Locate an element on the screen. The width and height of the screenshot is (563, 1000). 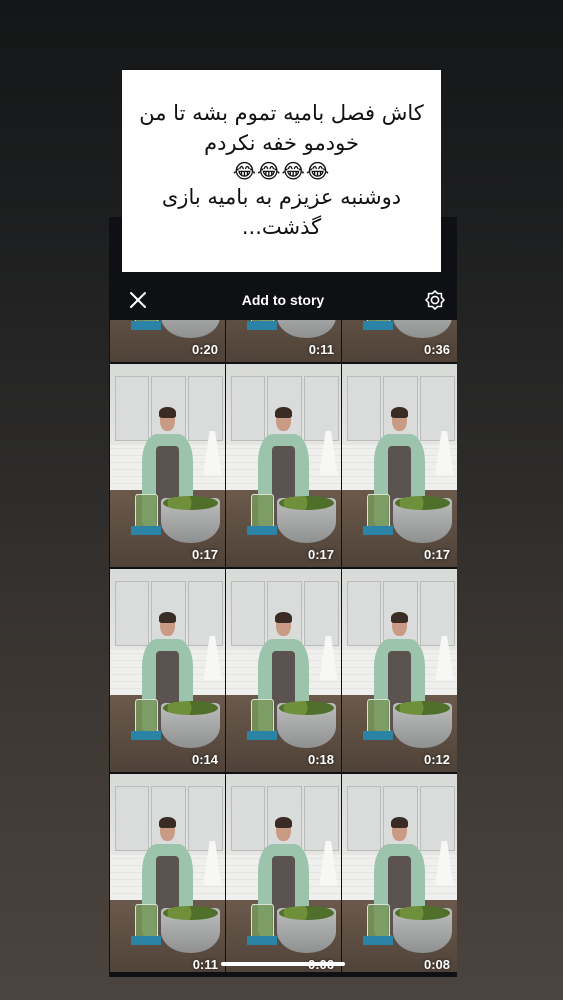
video-duration: 0:20 is located at coordinates (204, 349).